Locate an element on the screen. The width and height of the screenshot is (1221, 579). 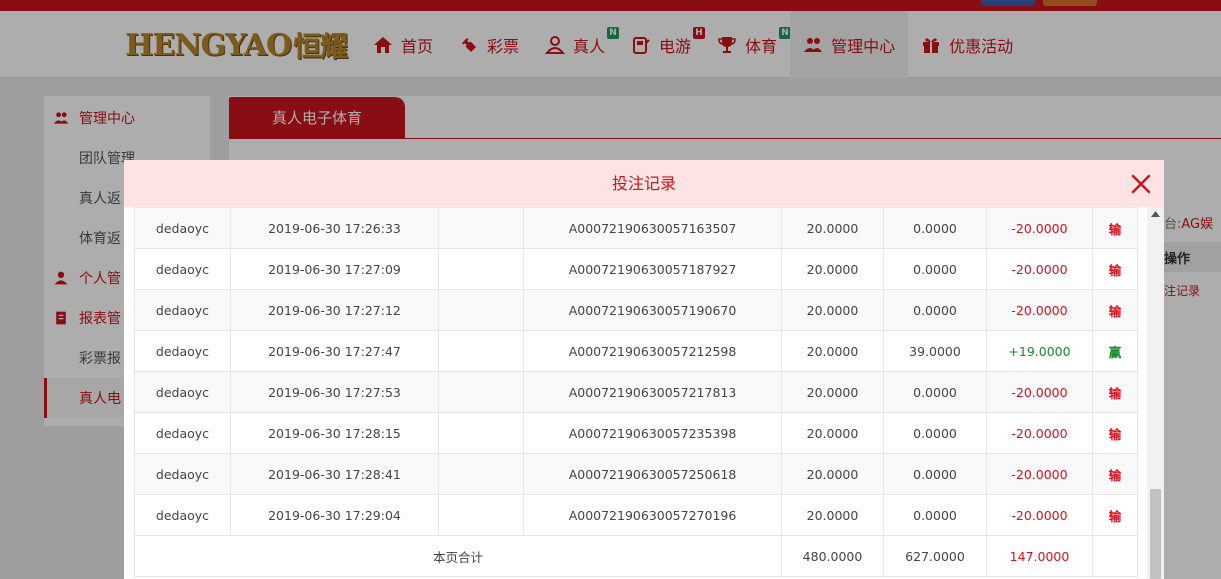
cell-time: 2019-06-30 17:26:33 is located at coordinates (334, 228).